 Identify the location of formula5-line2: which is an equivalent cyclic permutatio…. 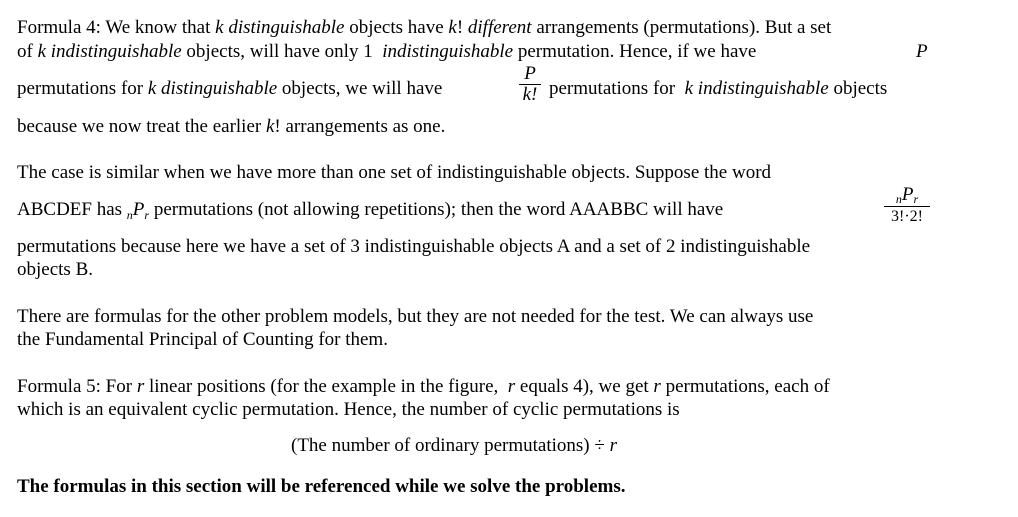
(348, 409).